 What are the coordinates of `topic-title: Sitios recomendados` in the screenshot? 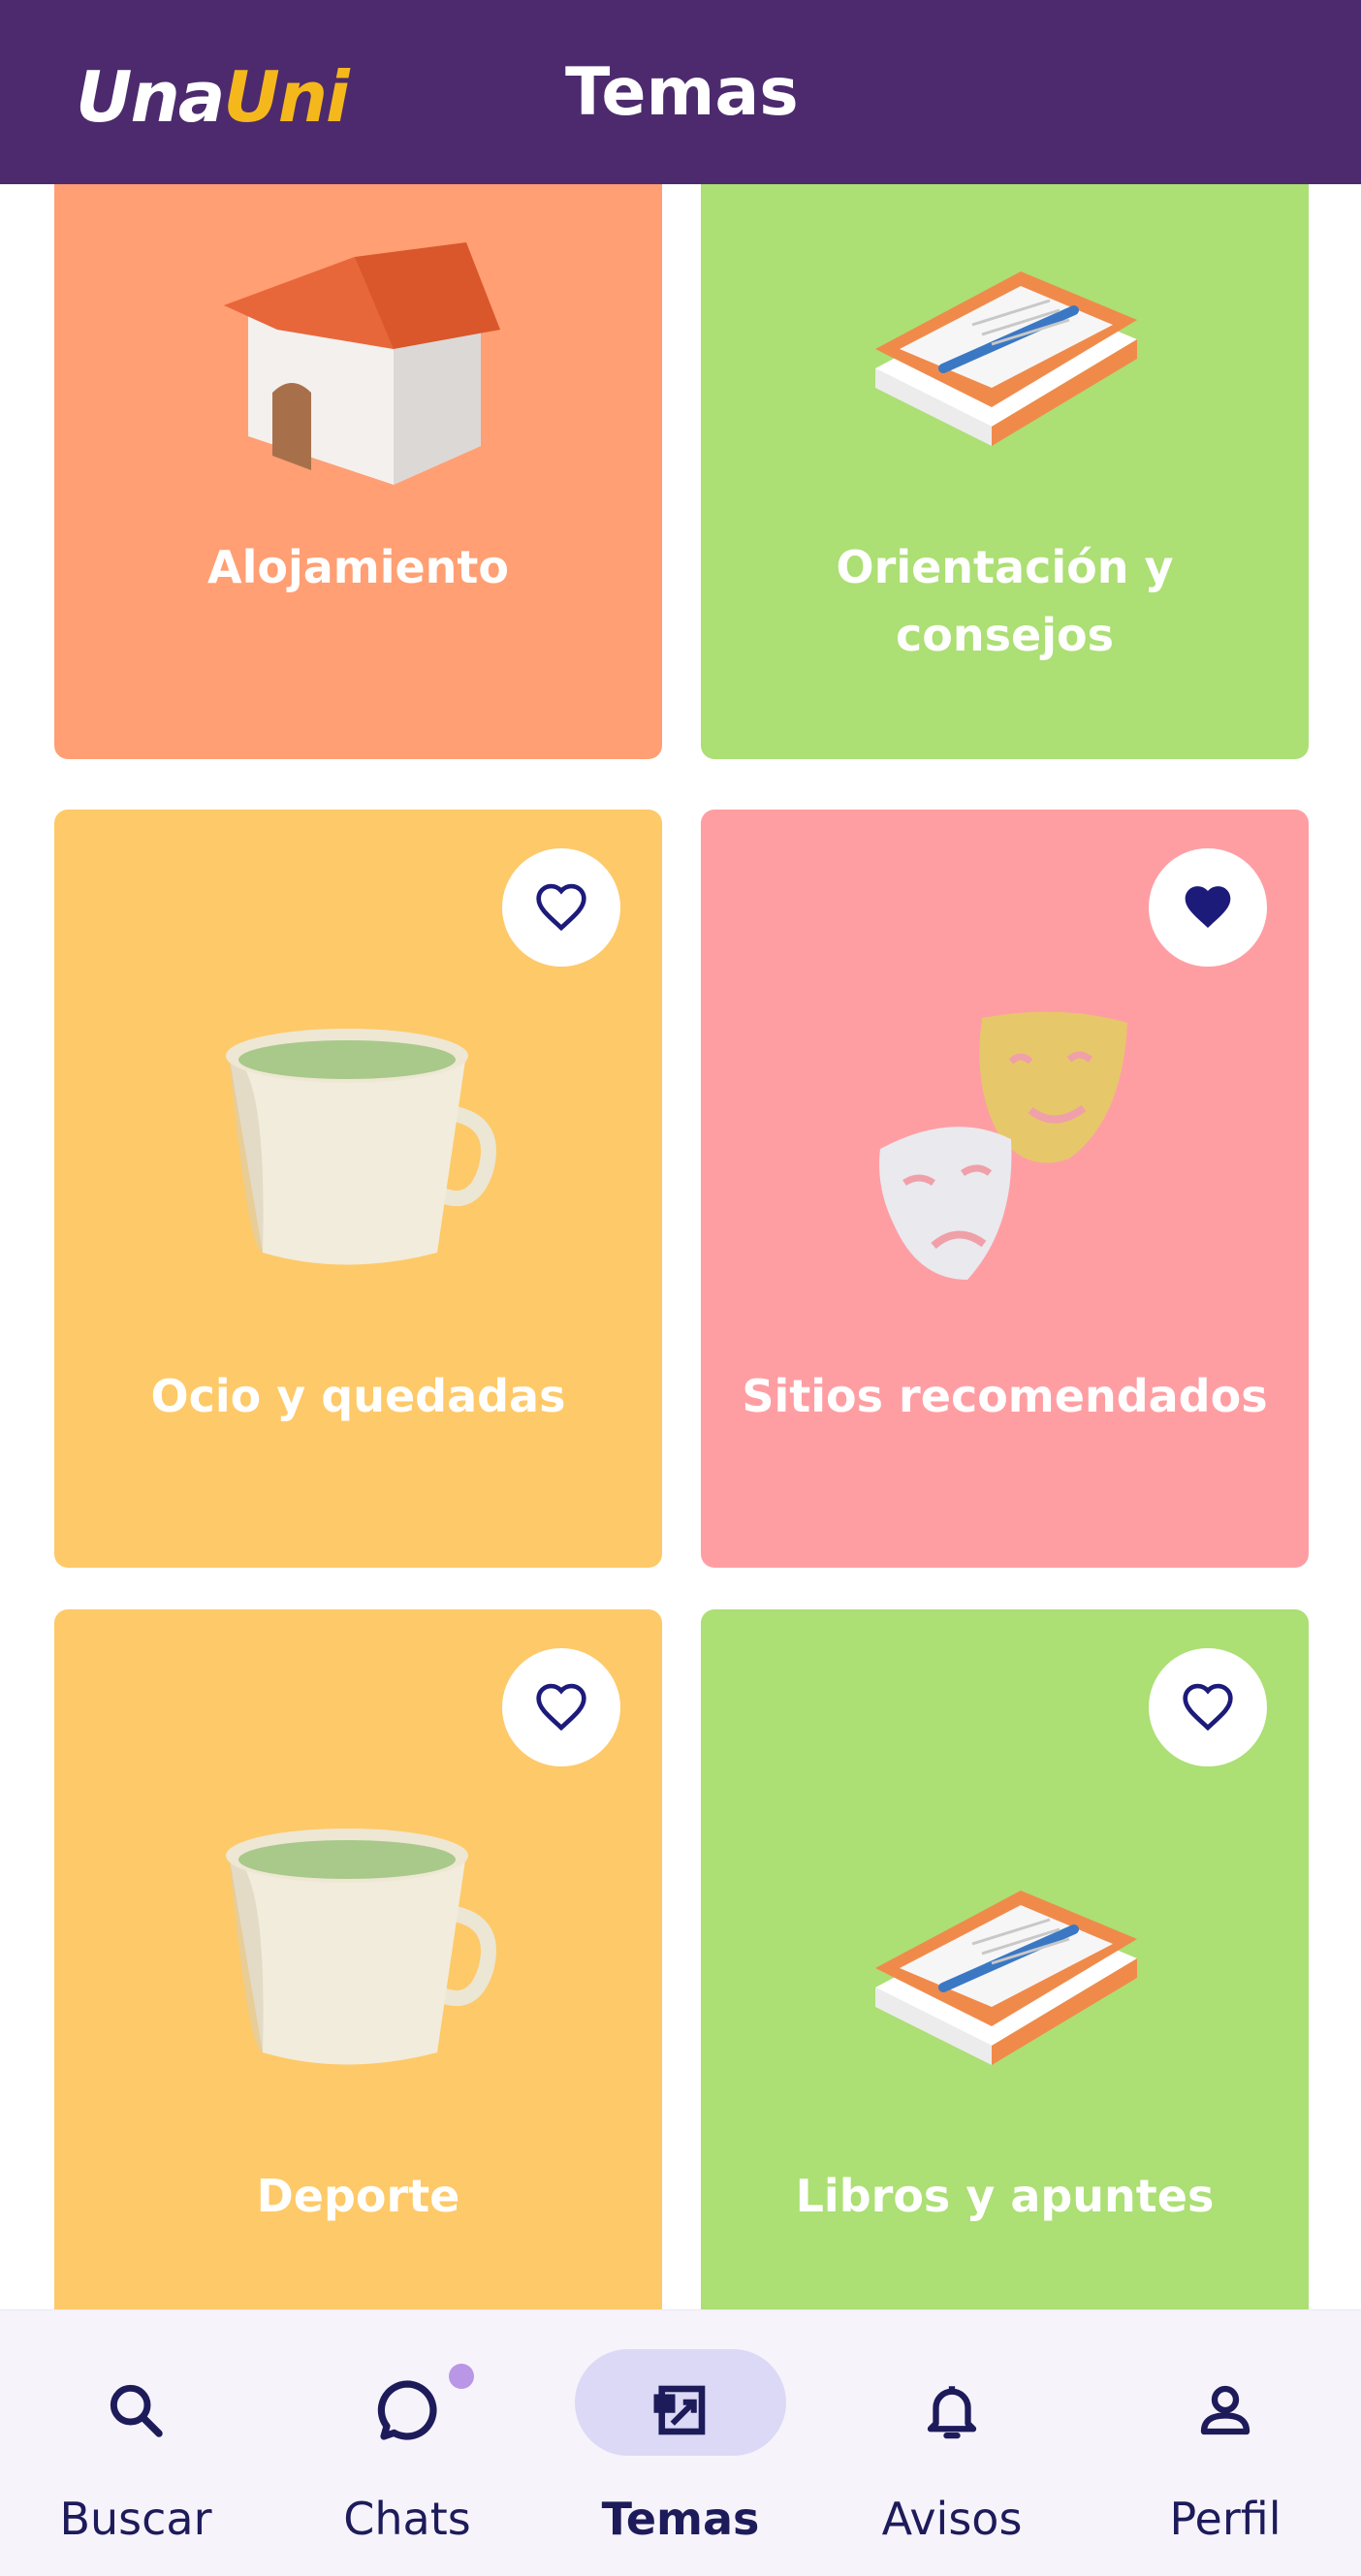 It's located at (1005, 1396).